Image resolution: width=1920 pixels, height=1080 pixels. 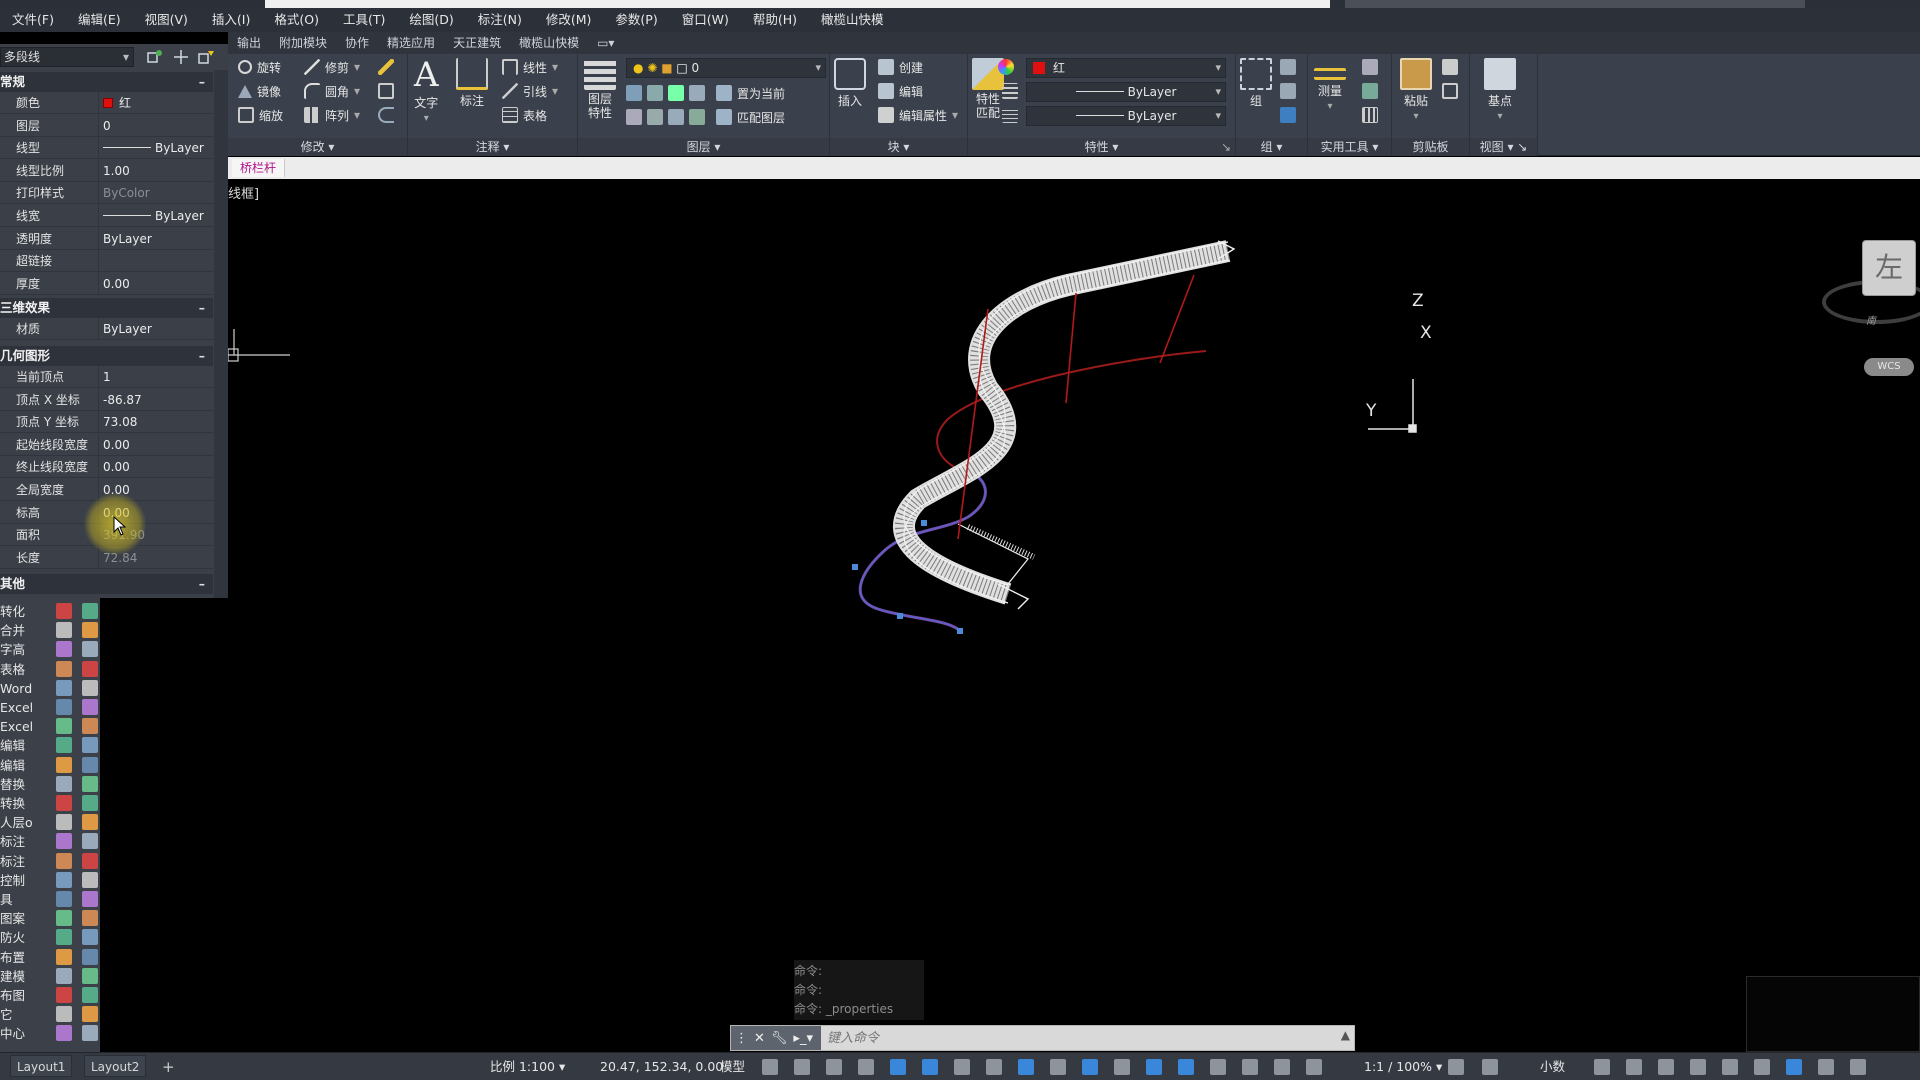 What do you see at coordinates (1450, 67) in the screenshot?
I see `cut-button` at bounding box center [1450, 67].